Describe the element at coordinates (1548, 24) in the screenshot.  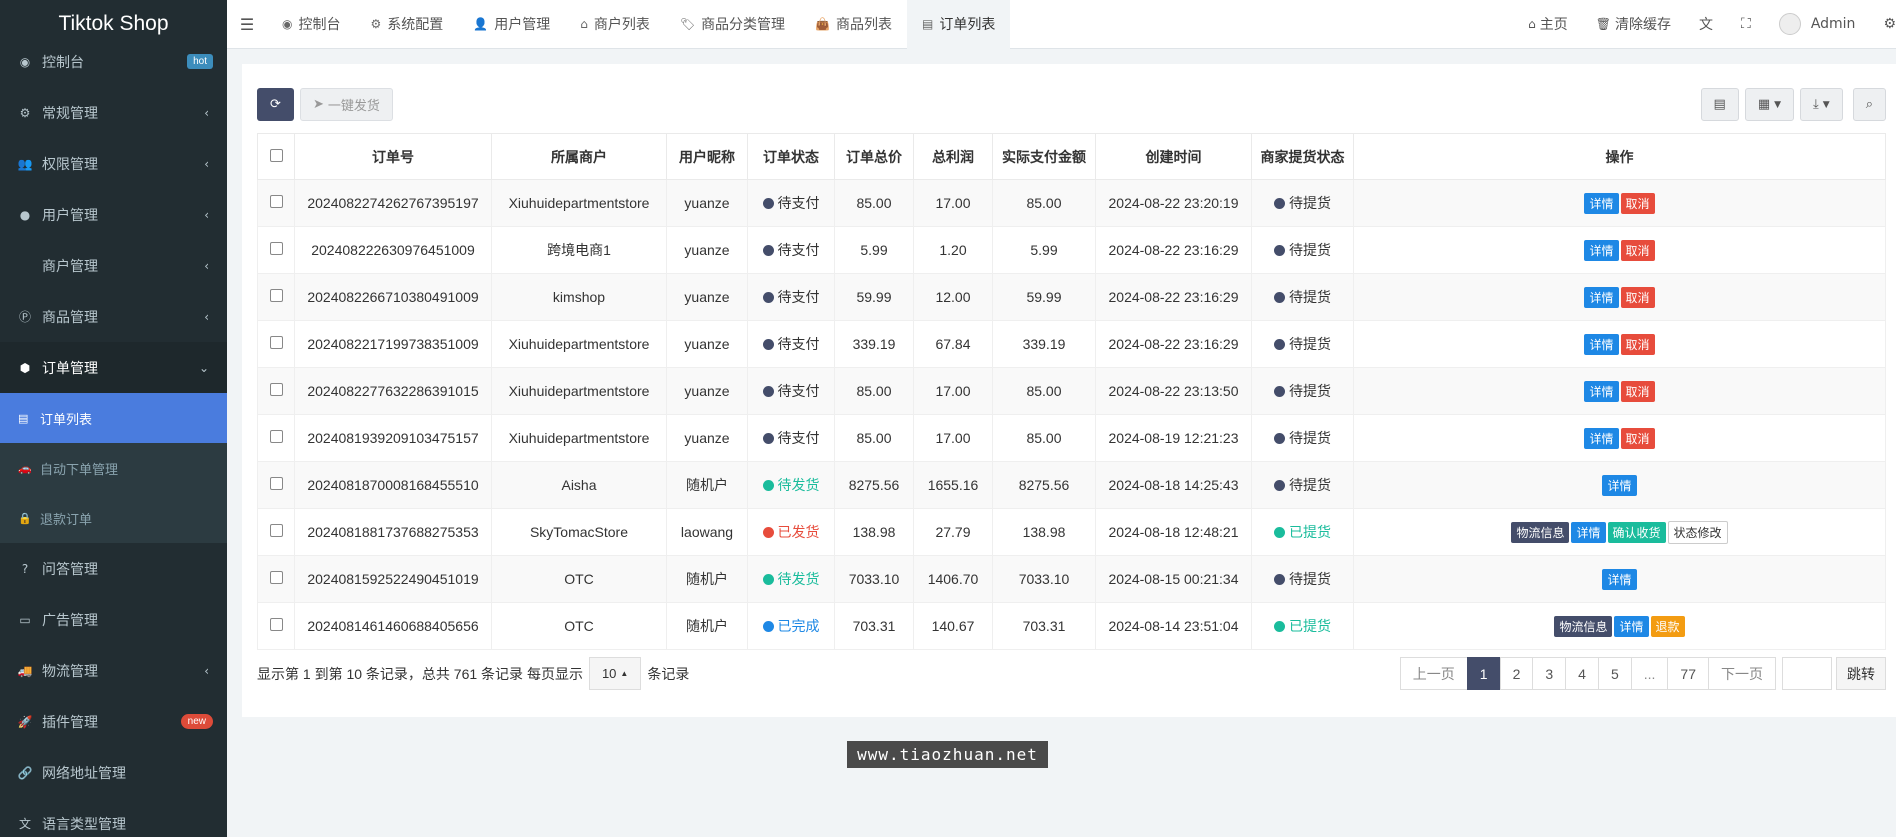
I see `home-link: ⌂ 主页` at that location.